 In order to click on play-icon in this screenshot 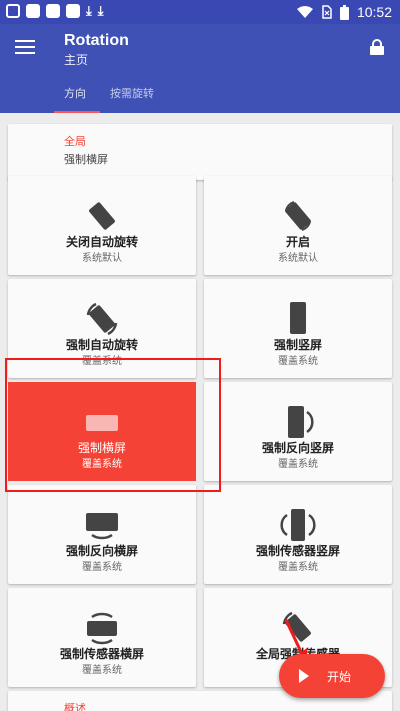, I will do `click(304, 676)`.